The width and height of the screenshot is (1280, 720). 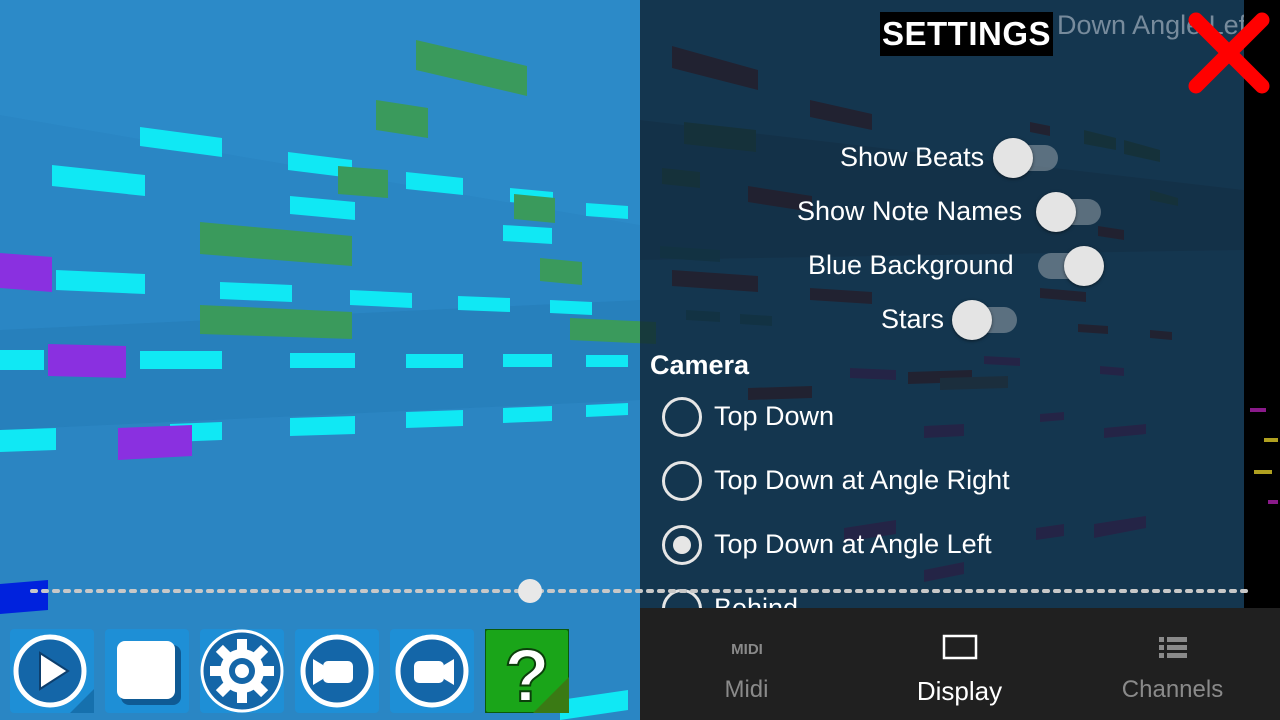 I want to click on list-icon, so click(x=1172, y=647).